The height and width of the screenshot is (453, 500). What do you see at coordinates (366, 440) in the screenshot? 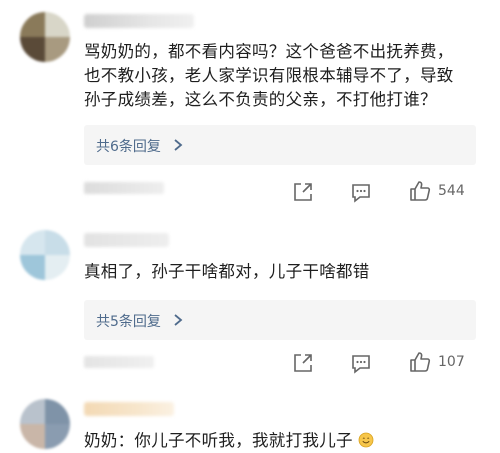
I see `smile-emoji-icon` at bounding box center [366, 440].